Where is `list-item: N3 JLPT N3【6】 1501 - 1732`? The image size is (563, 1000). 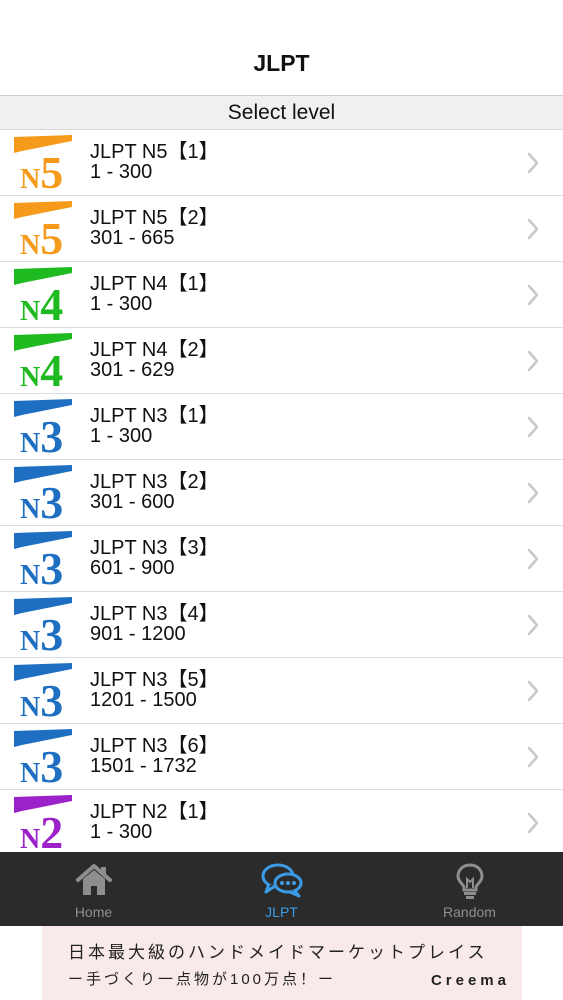
list-item: N3 JLPT N3【6】 1501 - 1732 is located at coordinates (281, 758).